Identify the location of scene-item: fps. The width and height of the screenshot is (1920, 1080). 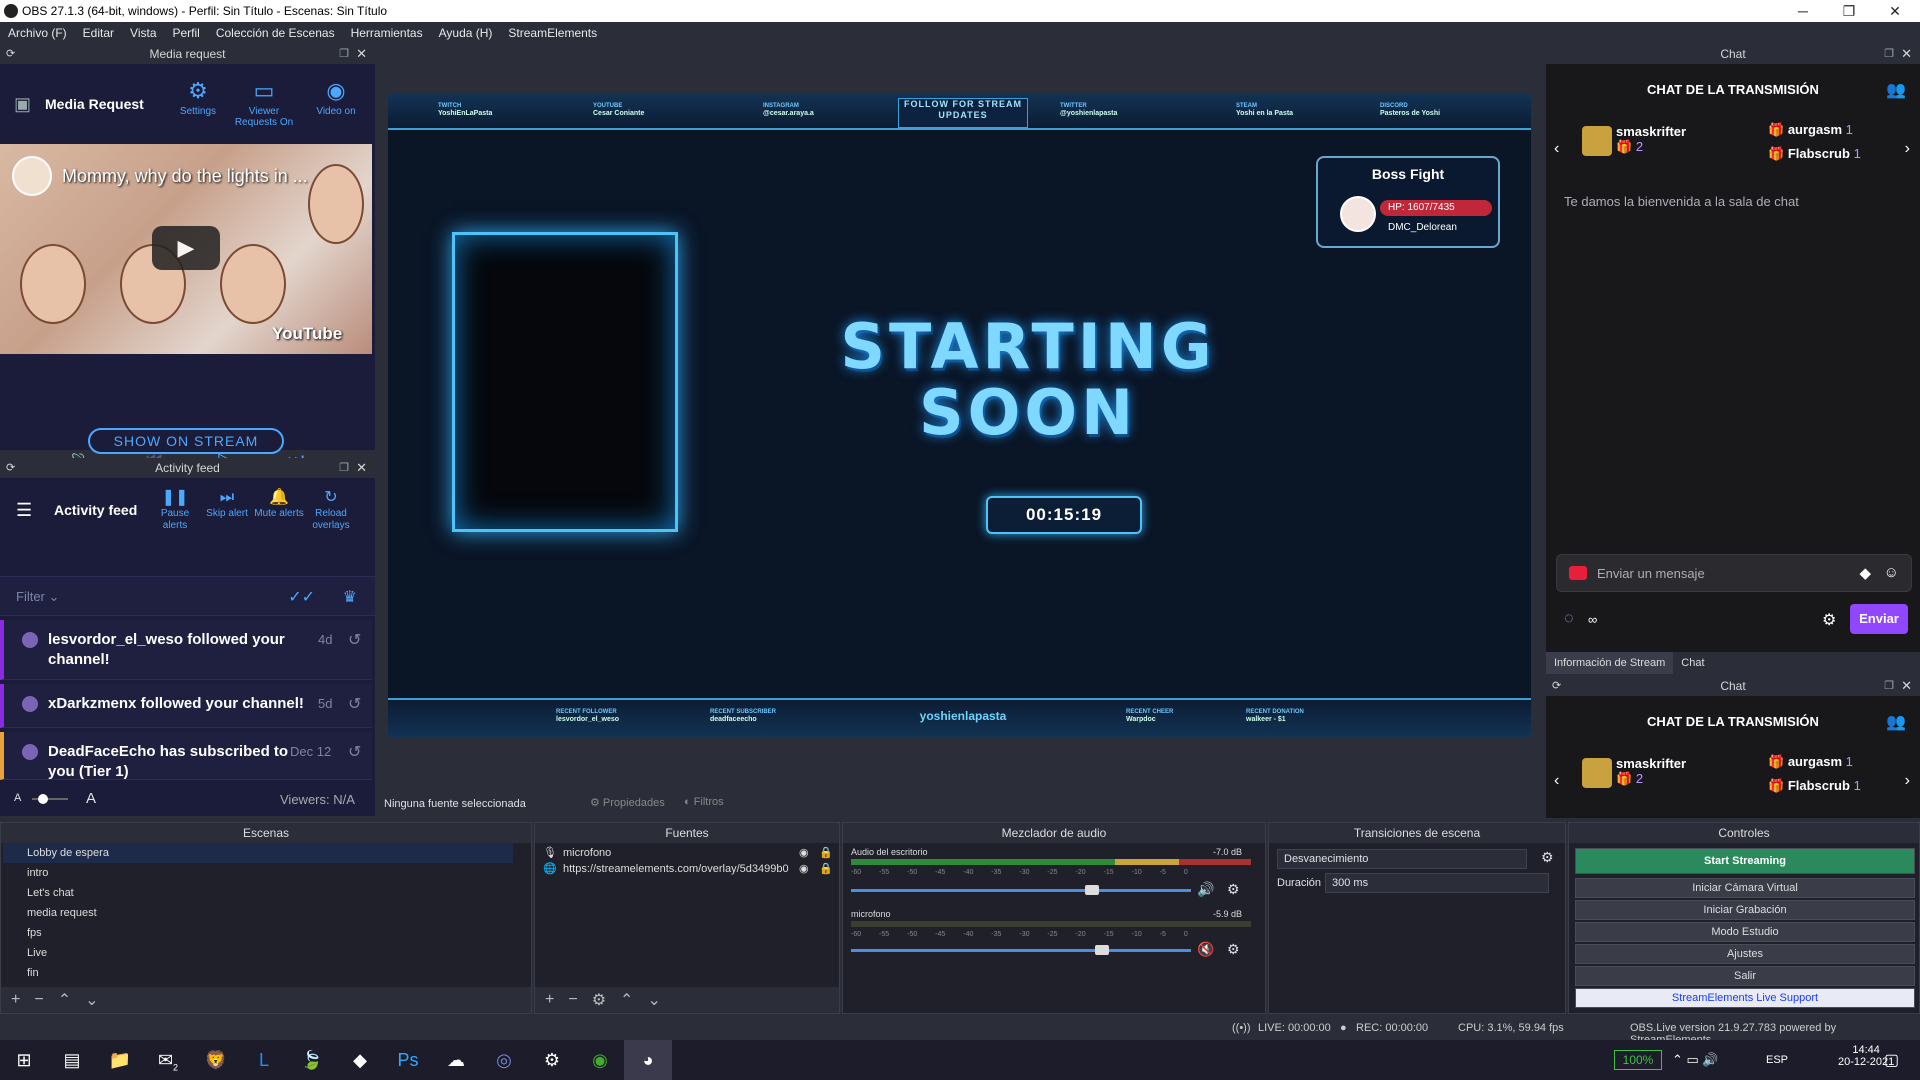
(258, 933).